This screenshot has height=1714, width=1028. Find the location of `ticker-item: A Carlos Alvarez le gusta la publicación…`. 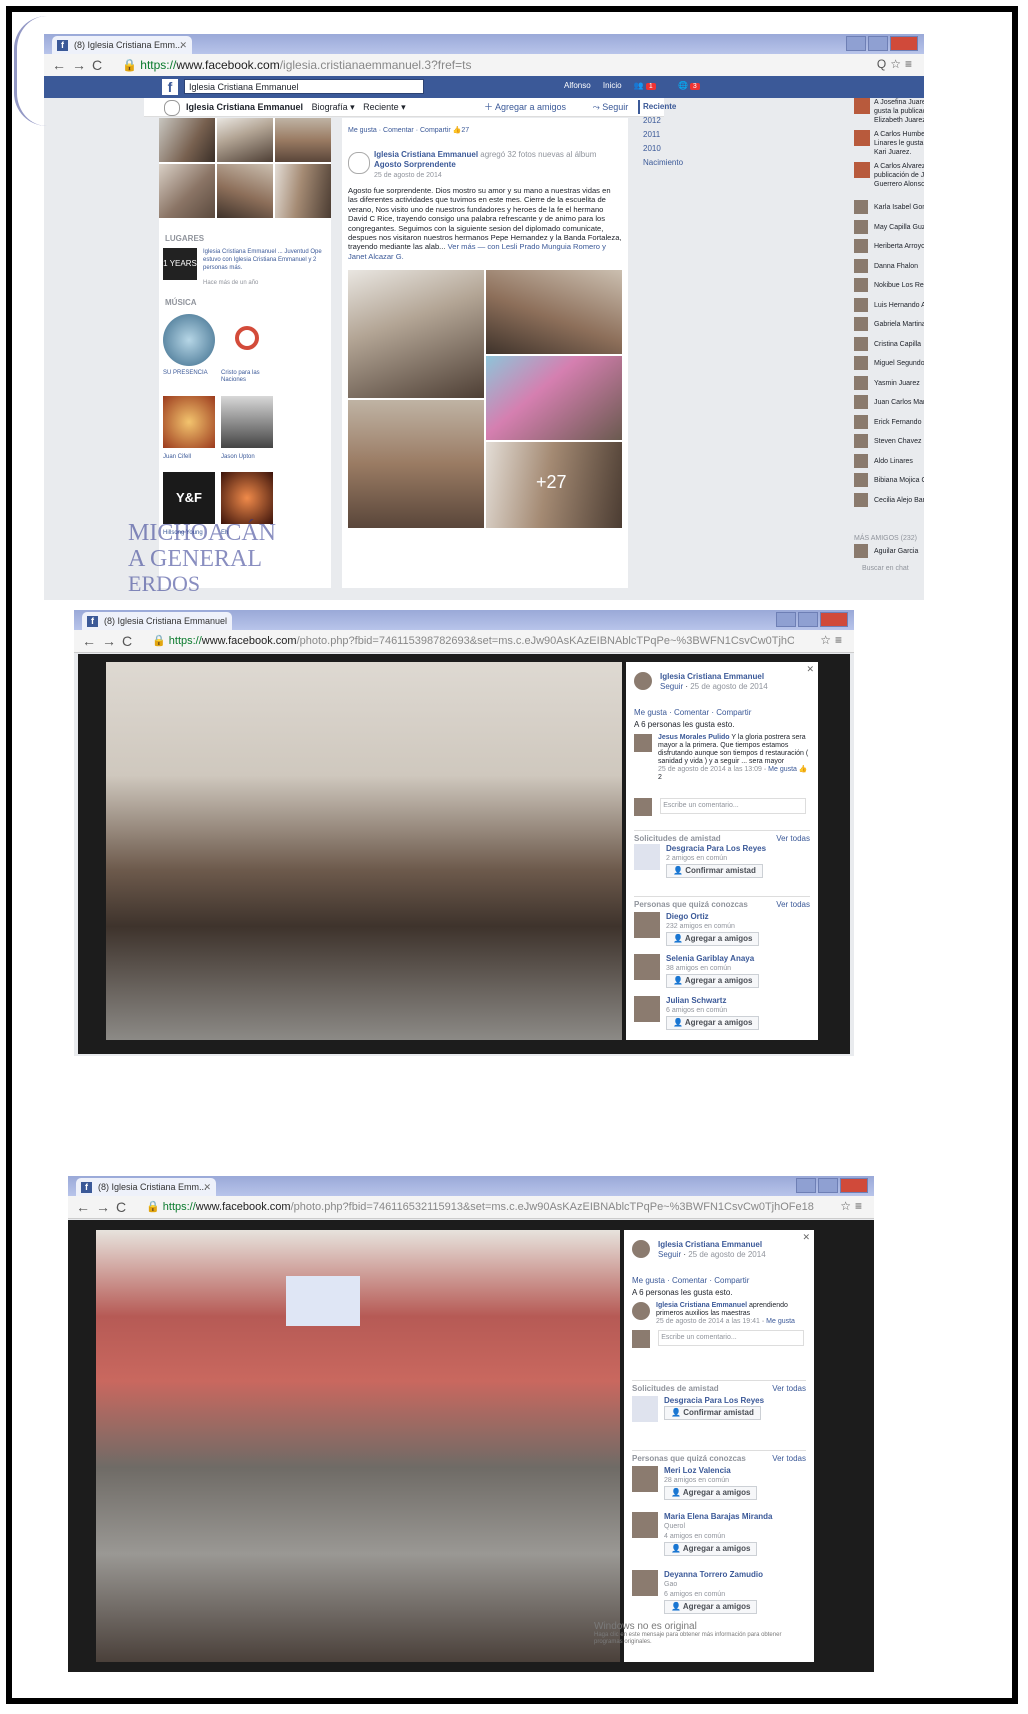

ticker-item: A Carlos Alvarez le gusta la publicación… is located at coordinates (889, 175).